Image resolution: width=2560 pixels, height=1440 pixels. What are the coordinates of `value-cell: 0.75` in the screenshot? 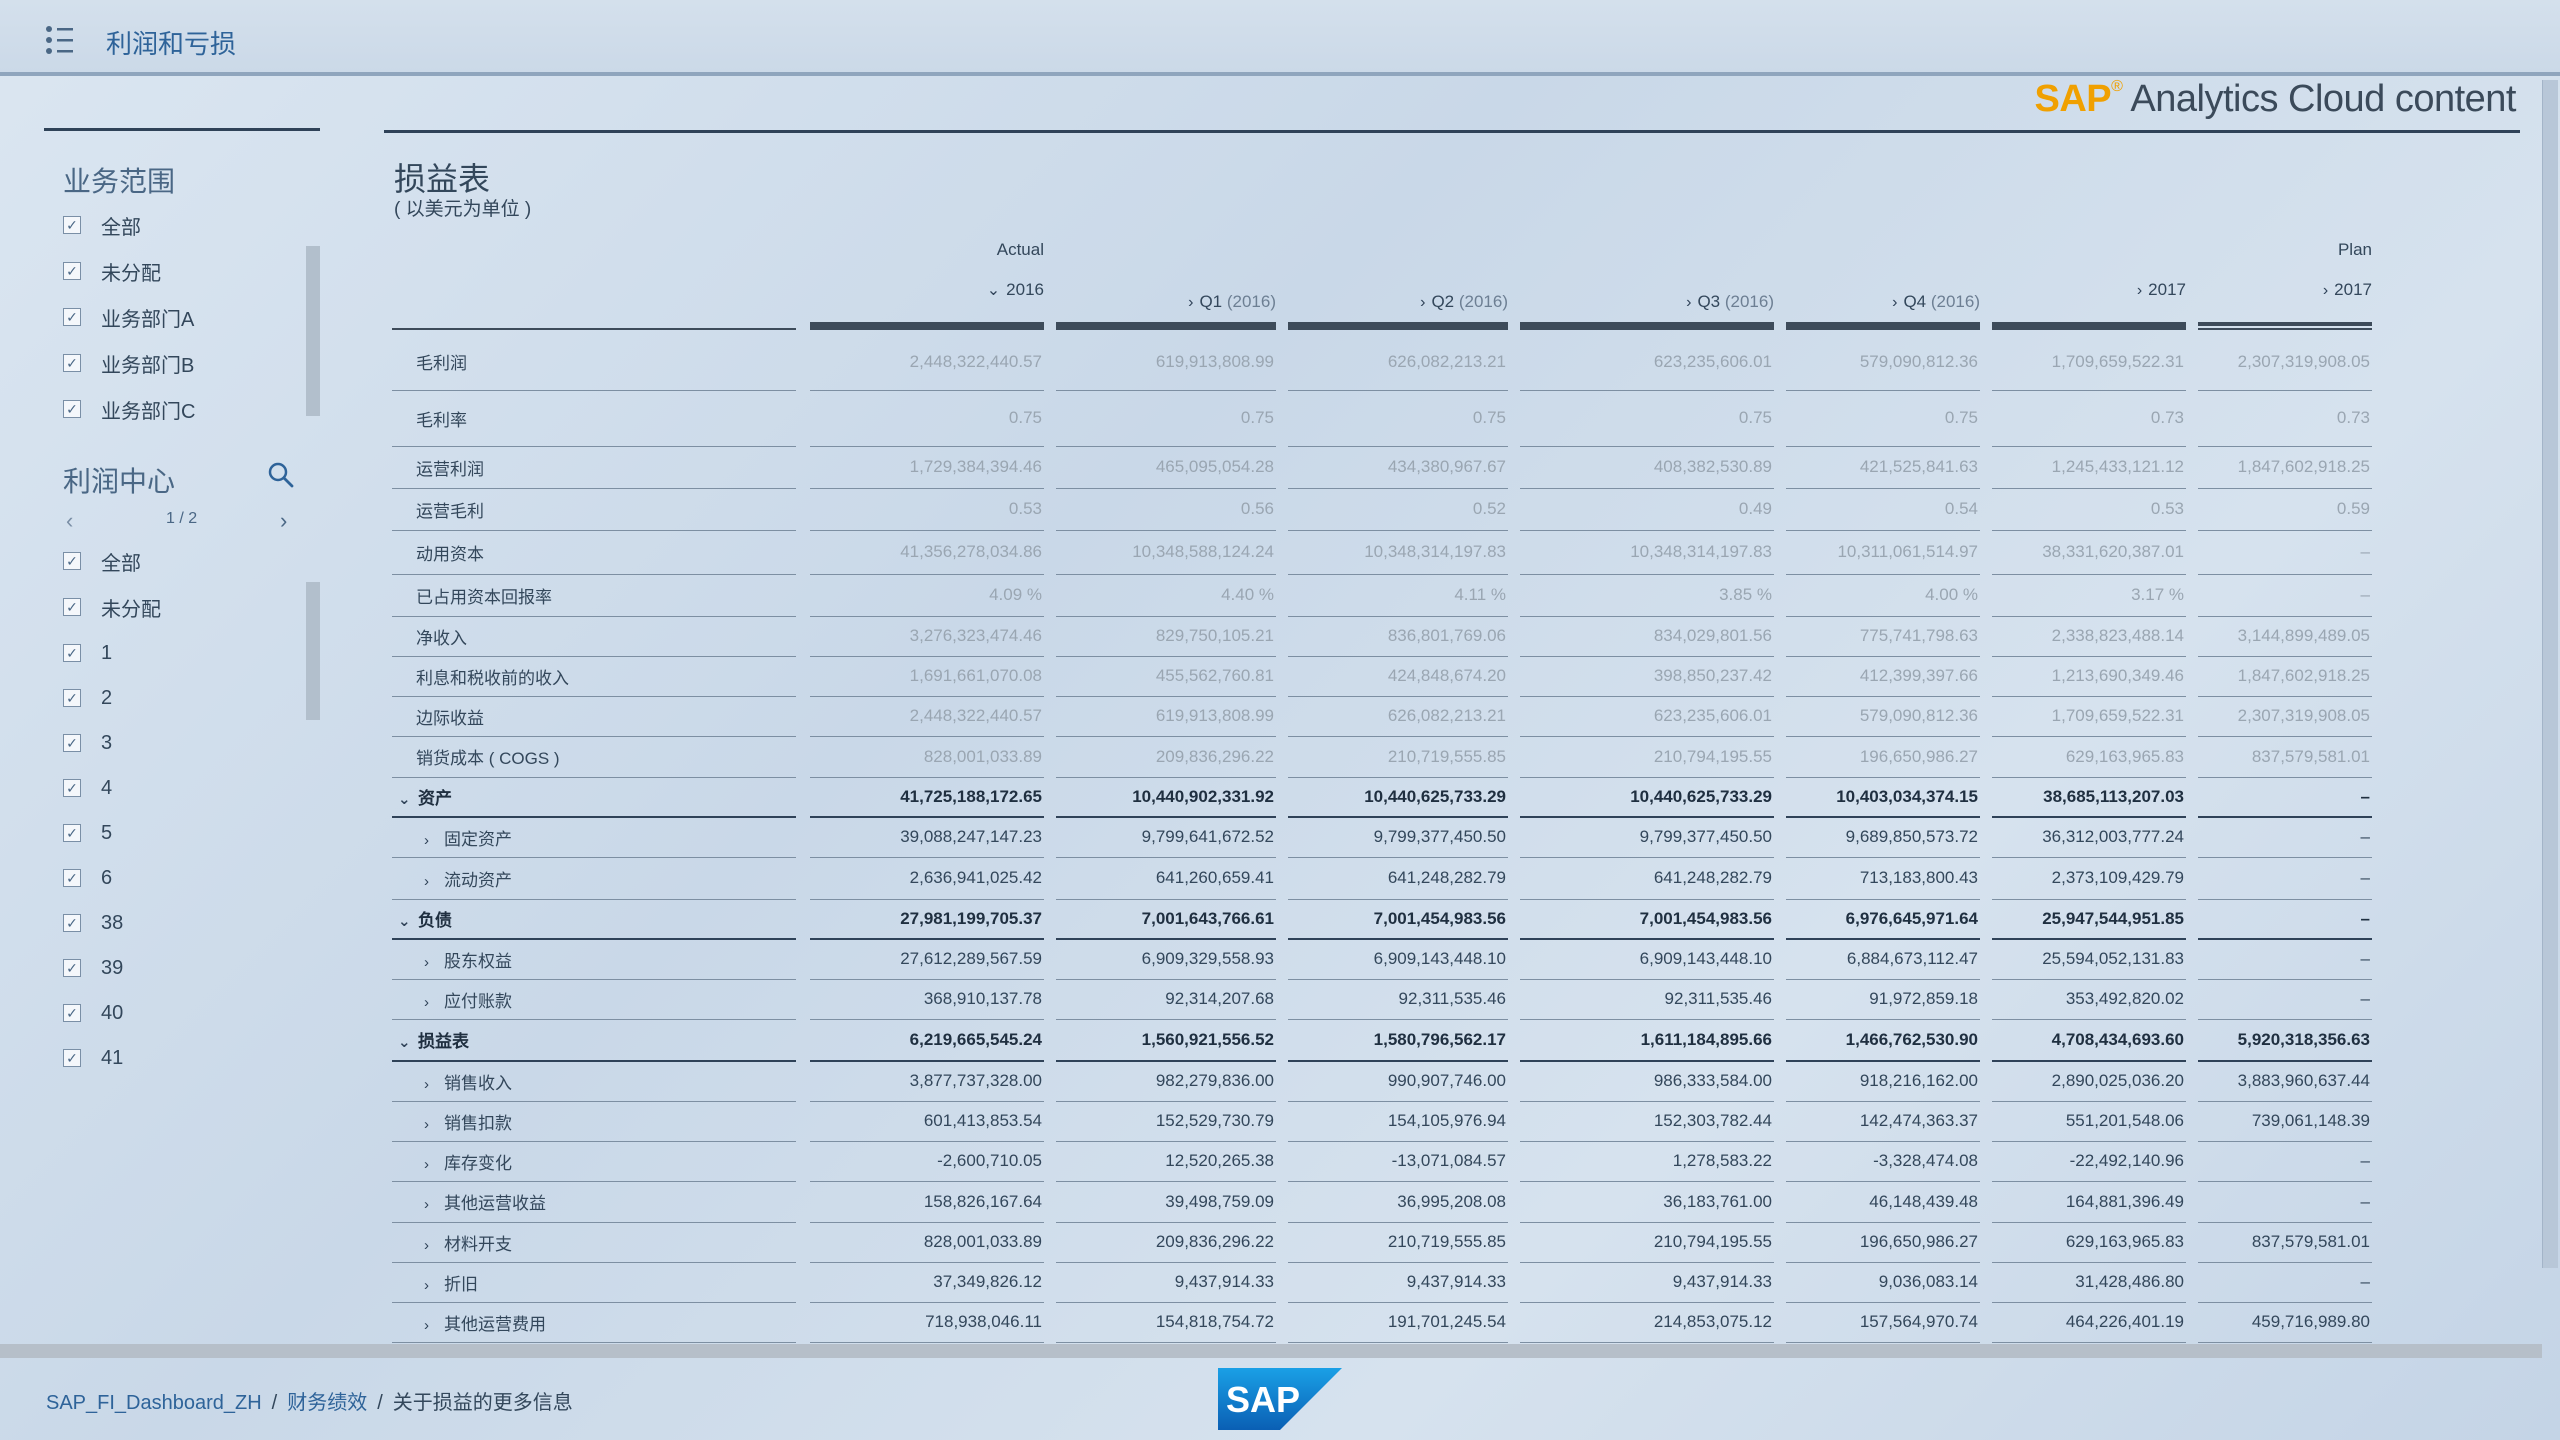 It's located at (1398, 418).